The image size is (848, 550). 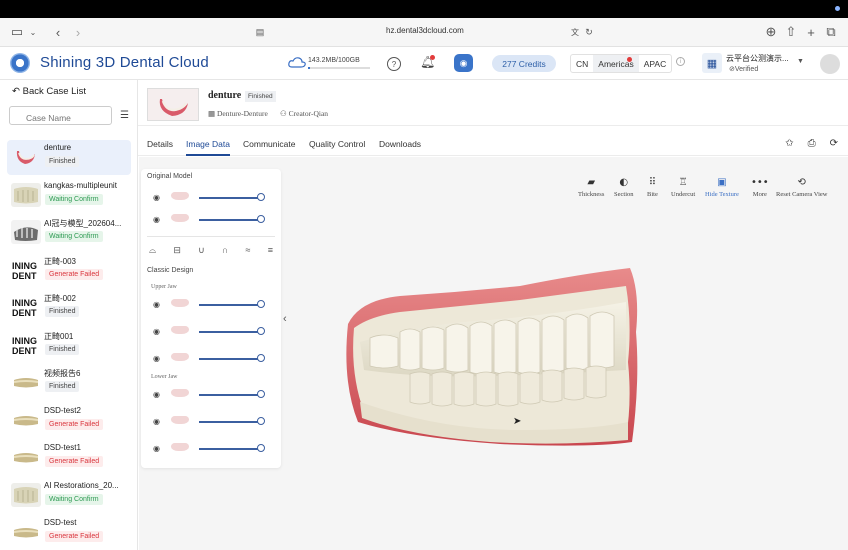 I want to click on tab-details: Details, so click(x=160, y=144).